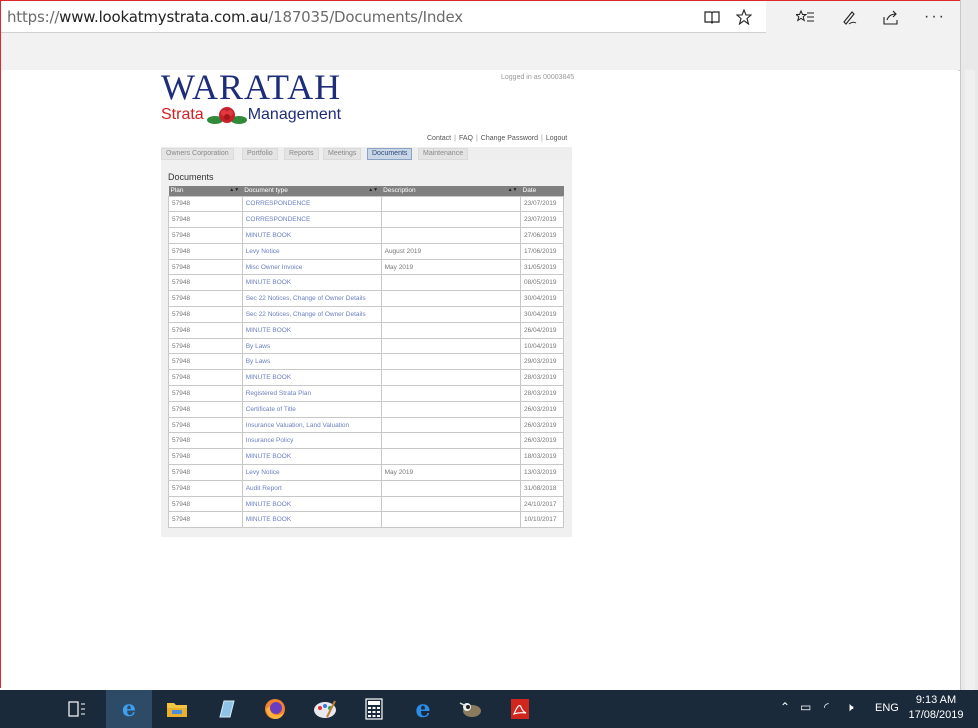  What do you see at coordinates (365, 17) in the screenshot?
I see `url-path: /187035/Documents/Index` at bounding box center [365, 17].